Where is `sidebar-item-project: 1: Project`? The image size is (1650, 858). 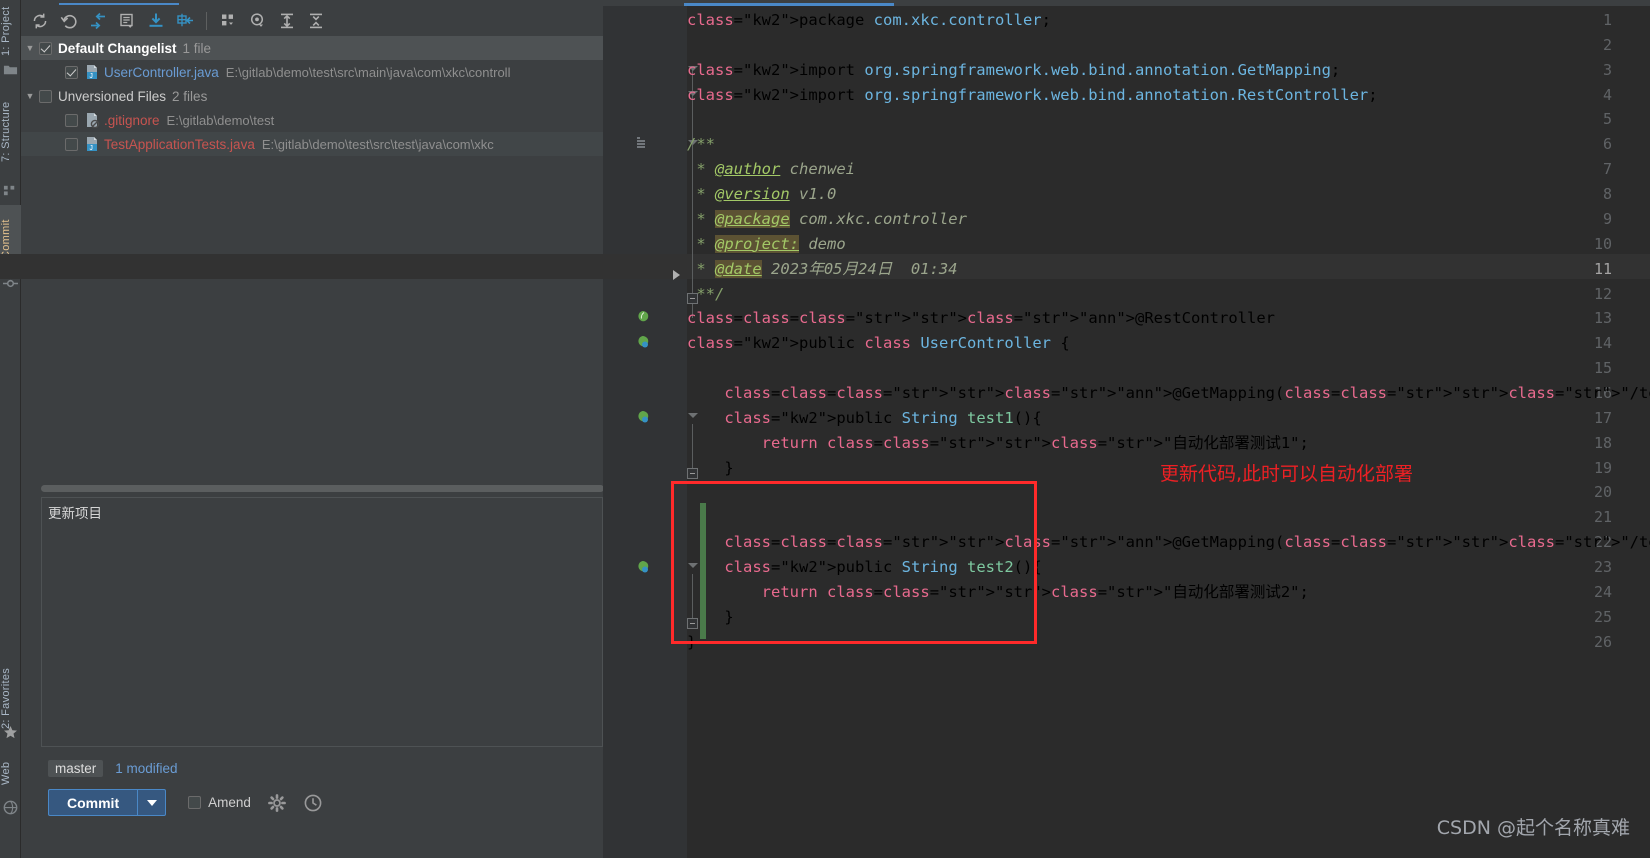 sidebar-item-project: 1: Project is located at coordinates (10, 31).